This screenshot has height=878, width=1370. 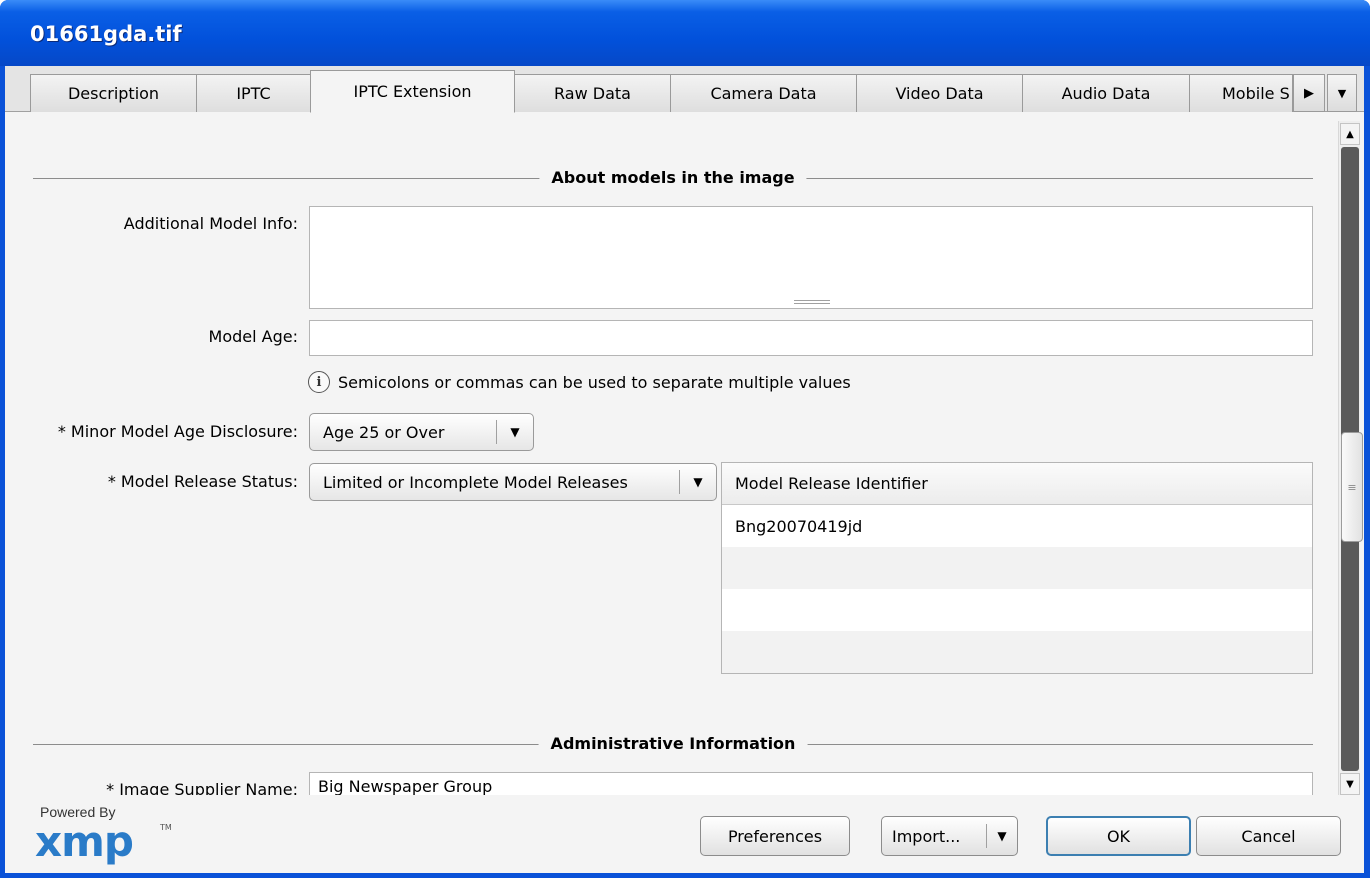 I want to click on info-icon: i, so click(x=319, y=382).